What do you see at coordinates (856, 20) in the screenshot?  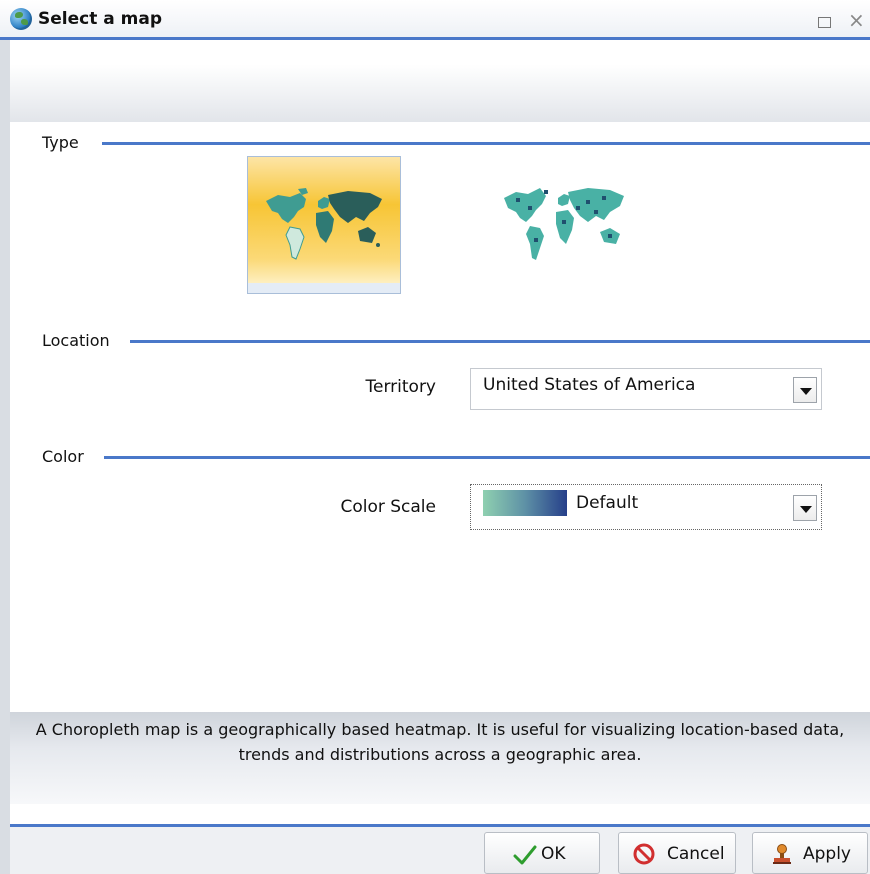 I see `close-icon: ×` at bounding box center [856, 20].